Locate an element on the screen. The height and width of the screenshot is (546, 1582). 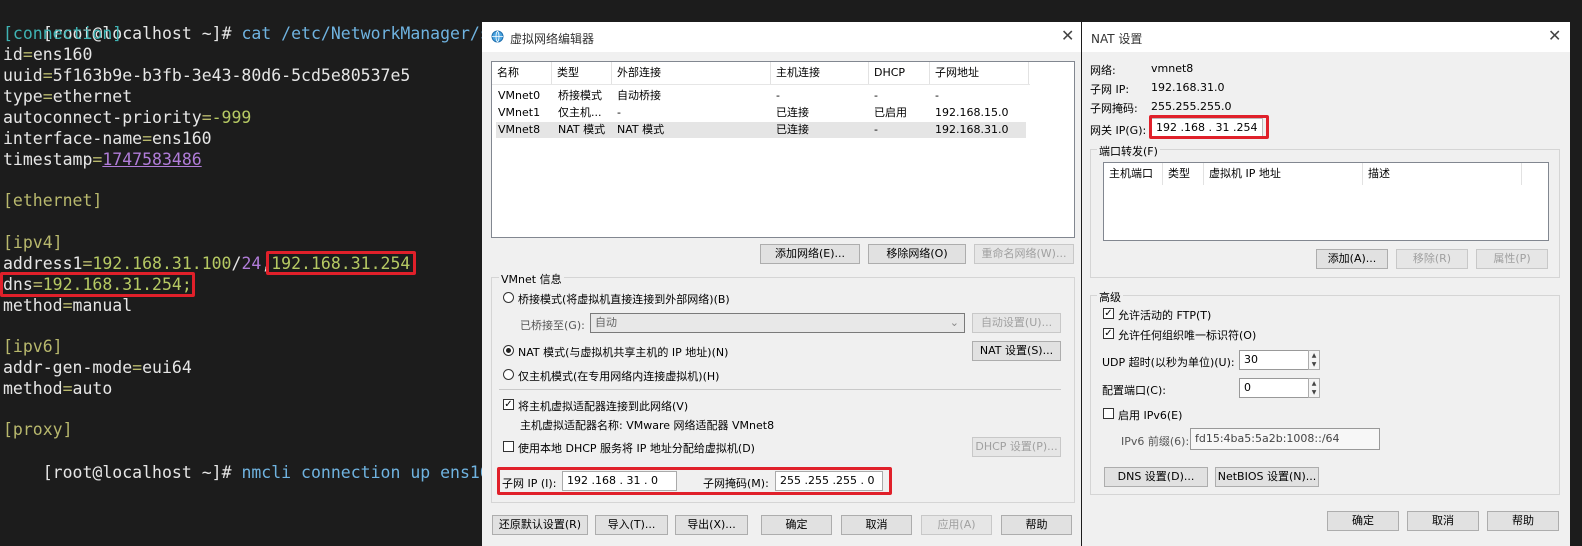
host-only-radio is located at coordinates (508, 374).